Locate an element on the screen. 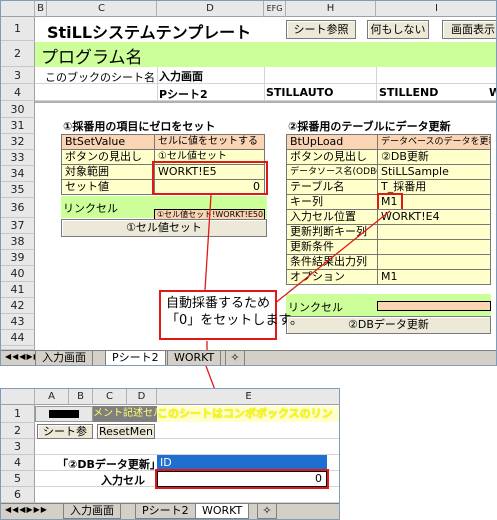 This screenshot has height=520, width=497. row-header: 2 is located at coordinates (18, 431).